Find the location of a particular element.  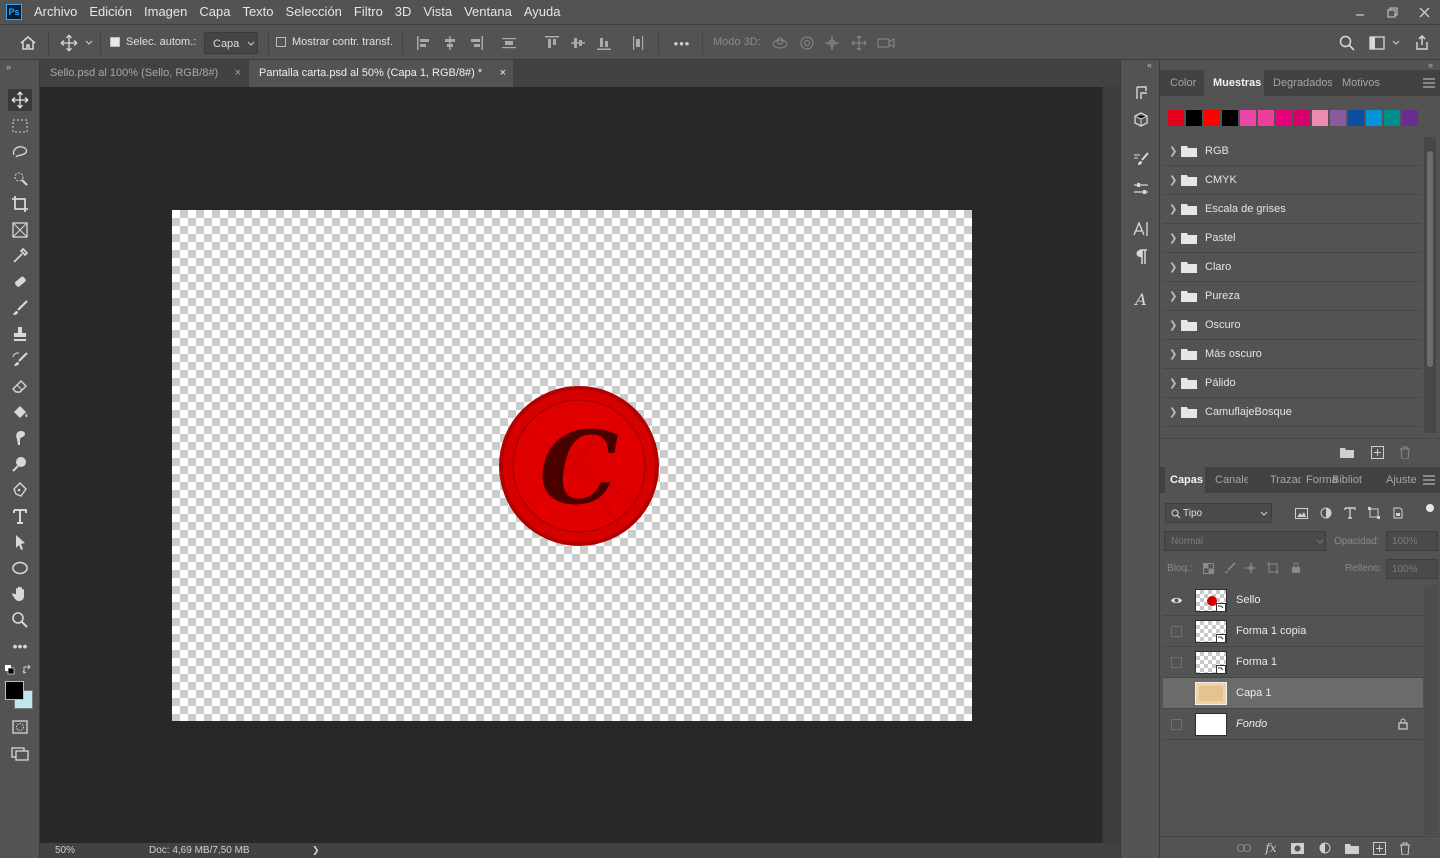

dodge-tool-icon is located at coordinates (20, 464).